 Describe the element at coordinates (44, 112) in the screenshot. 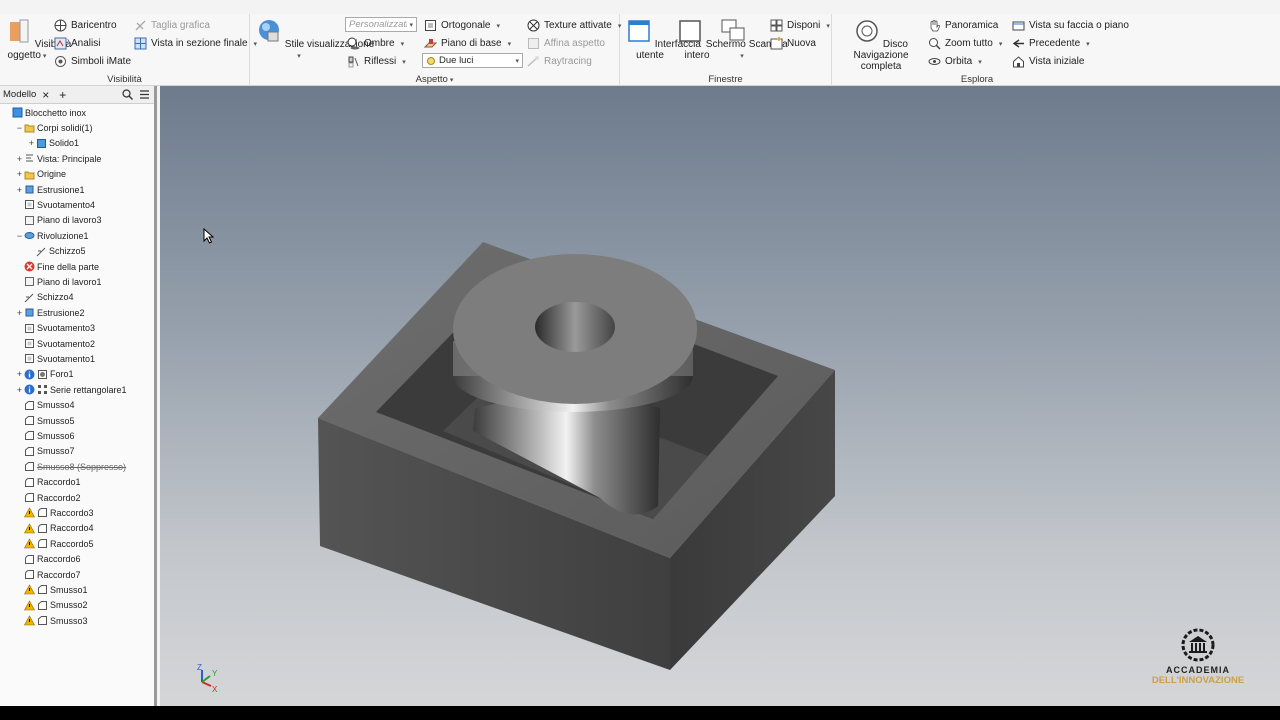

I see `tree-node: Blocchetto inox` at that location.